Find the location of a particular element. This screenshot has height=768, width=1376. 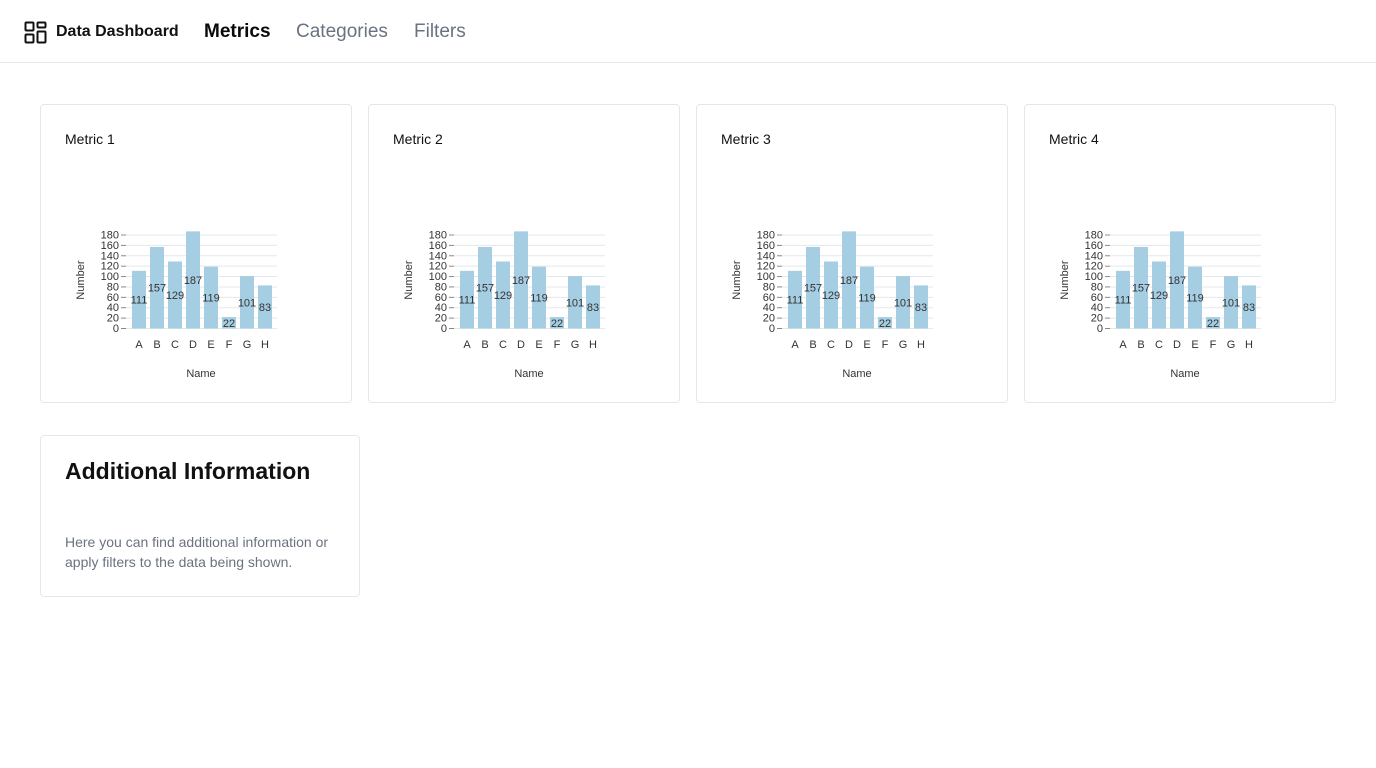

tab-filters: Filters is located at coordinates (440, 32).